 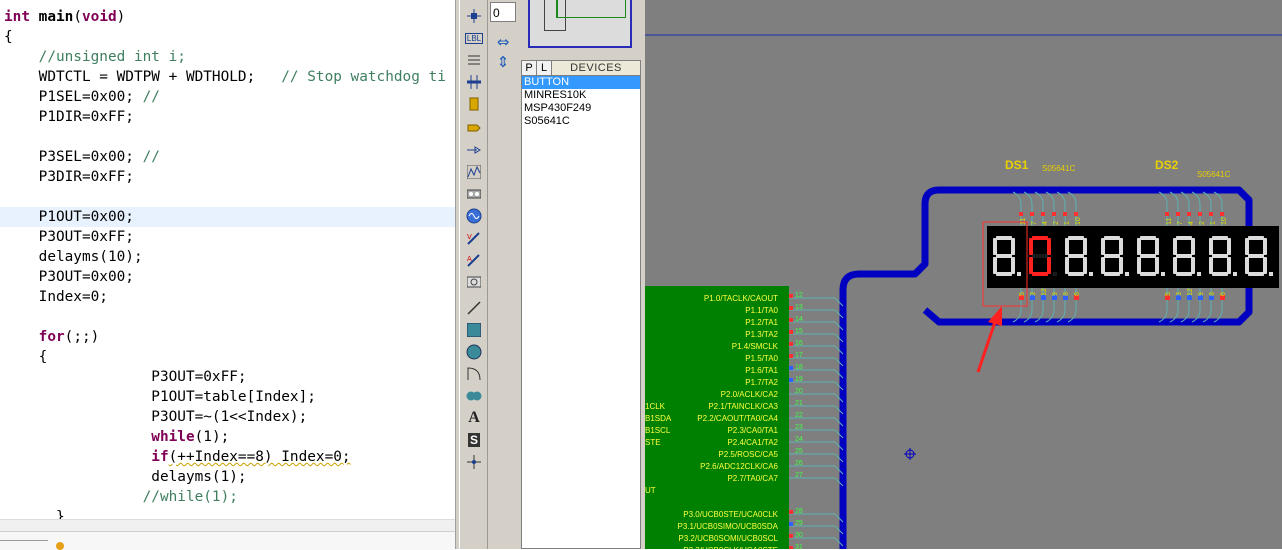 I want to click on ds1-part: S05641C, so click(x=1059, y=168).